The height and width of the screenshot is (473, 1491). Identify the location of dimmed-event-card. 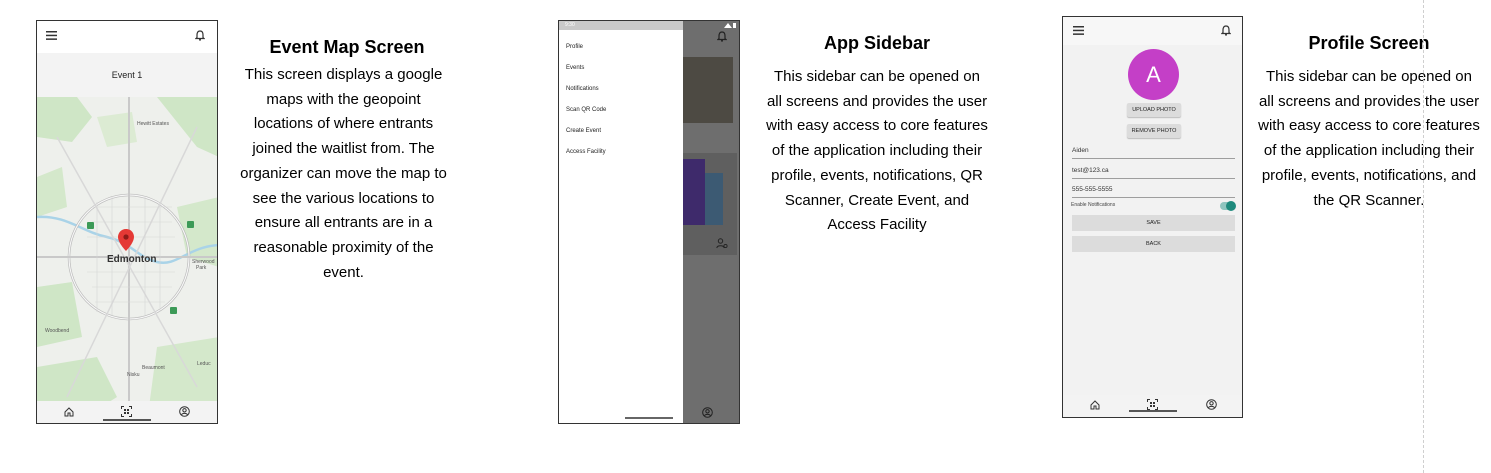
(710, 204).